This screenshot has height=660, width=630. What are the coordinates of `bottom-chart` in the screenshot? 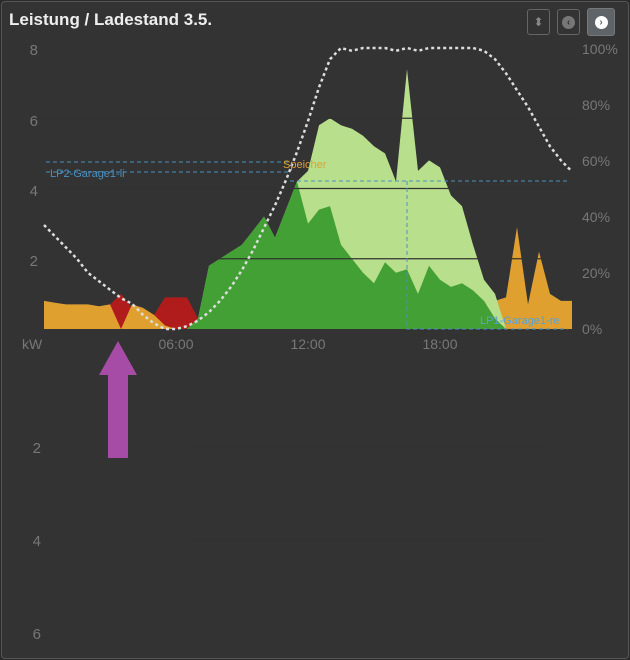 It's located at (368, 493).